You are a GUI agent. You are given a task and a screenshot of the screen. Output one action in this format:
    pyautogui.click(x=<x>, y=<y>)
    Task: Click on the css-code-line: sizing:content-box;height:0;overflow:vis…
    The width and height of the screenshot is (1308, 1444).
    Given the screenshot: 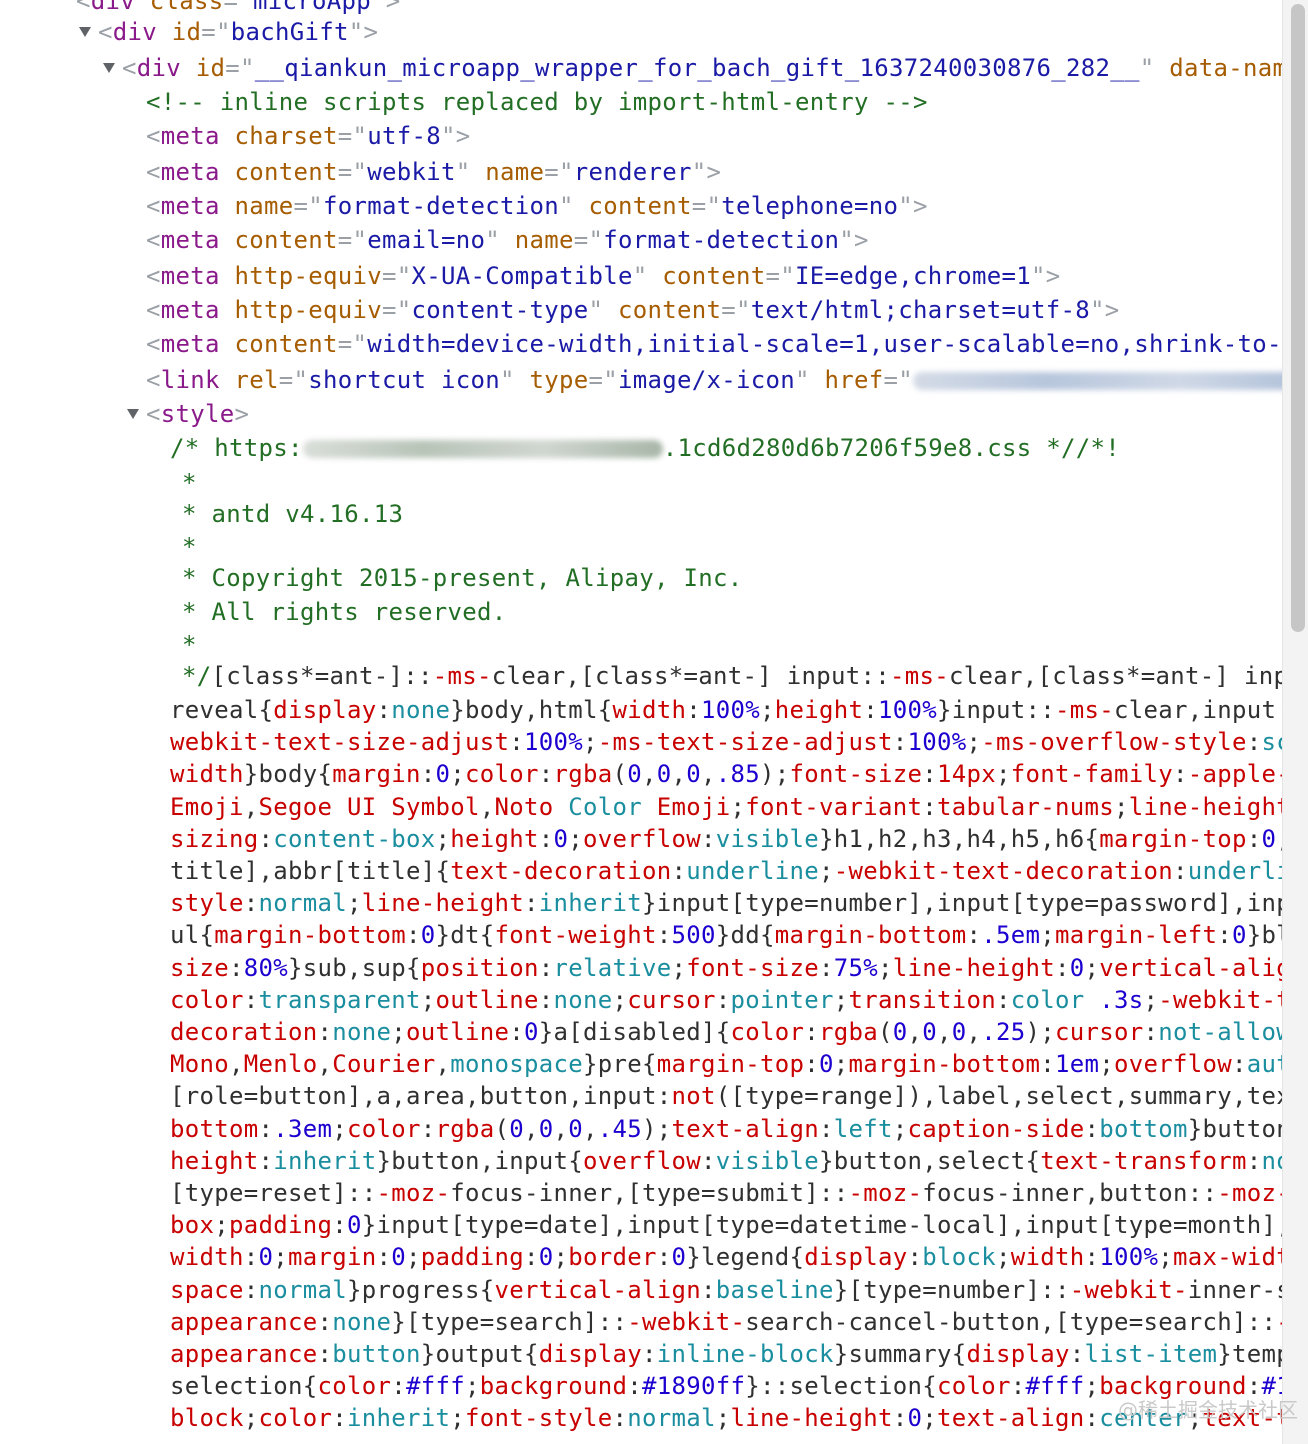 What is the action you would take?
    pyautogui.click(x=726, y=839)
    